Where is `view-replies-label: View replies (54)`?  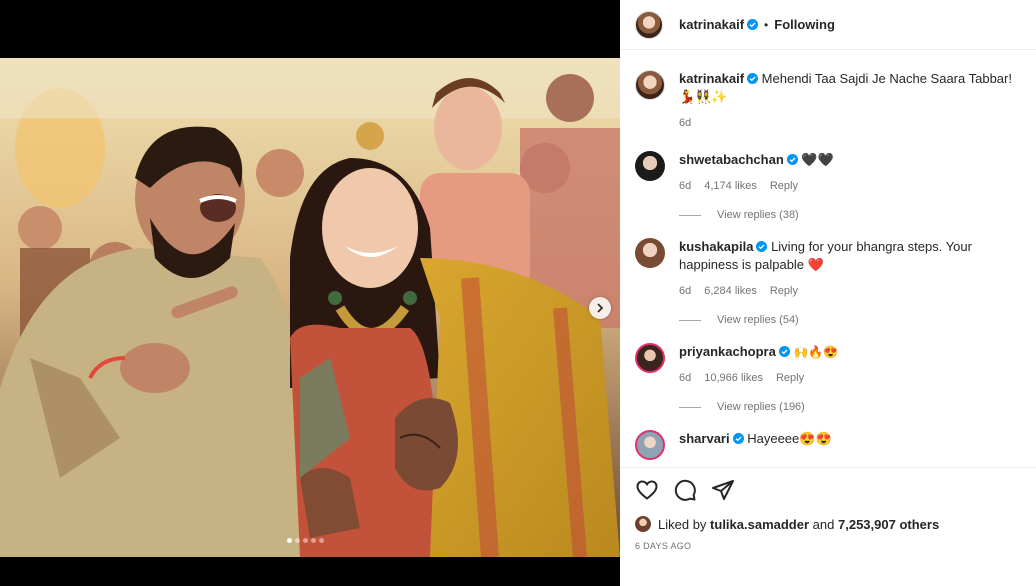
view-replies-label: View replies (54) is located at coordinates (758, 320).